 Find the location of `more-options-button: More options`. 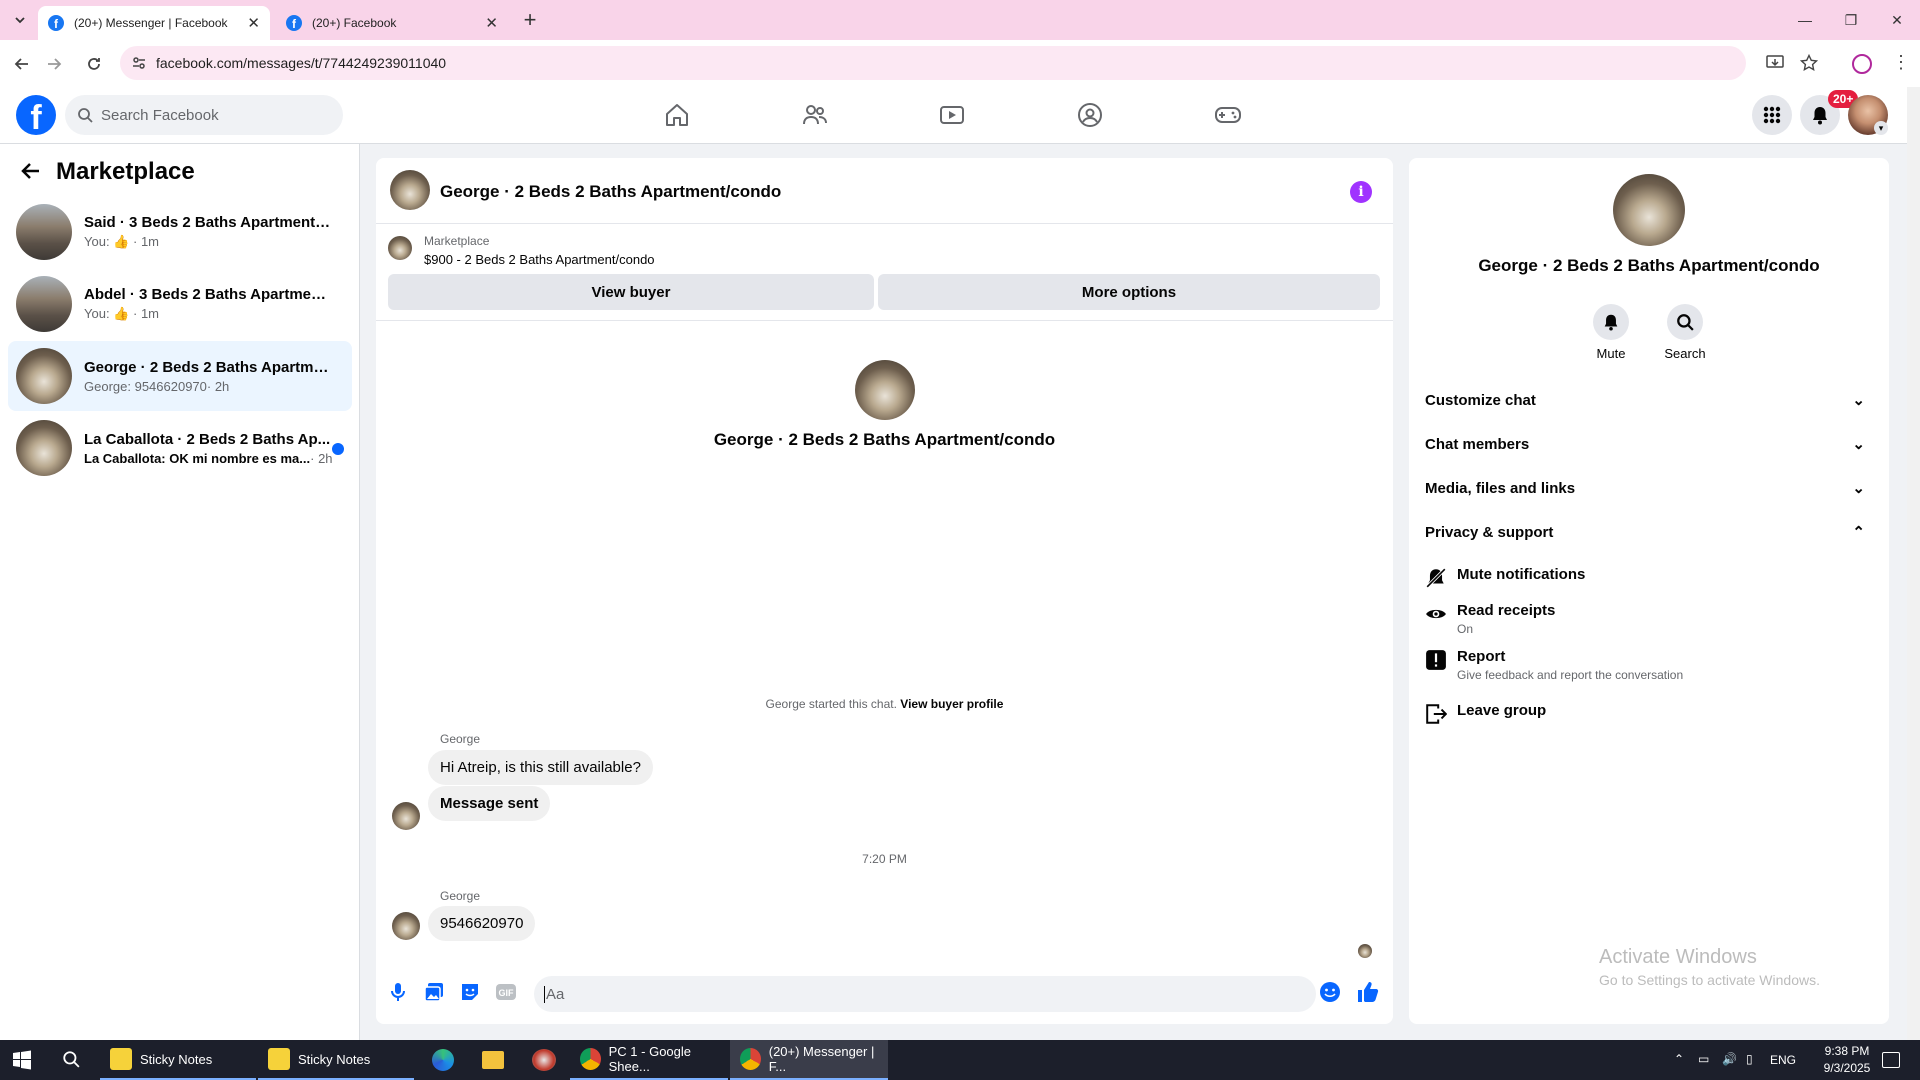

more-options-button: More options is located at coordinates (1129, 292).